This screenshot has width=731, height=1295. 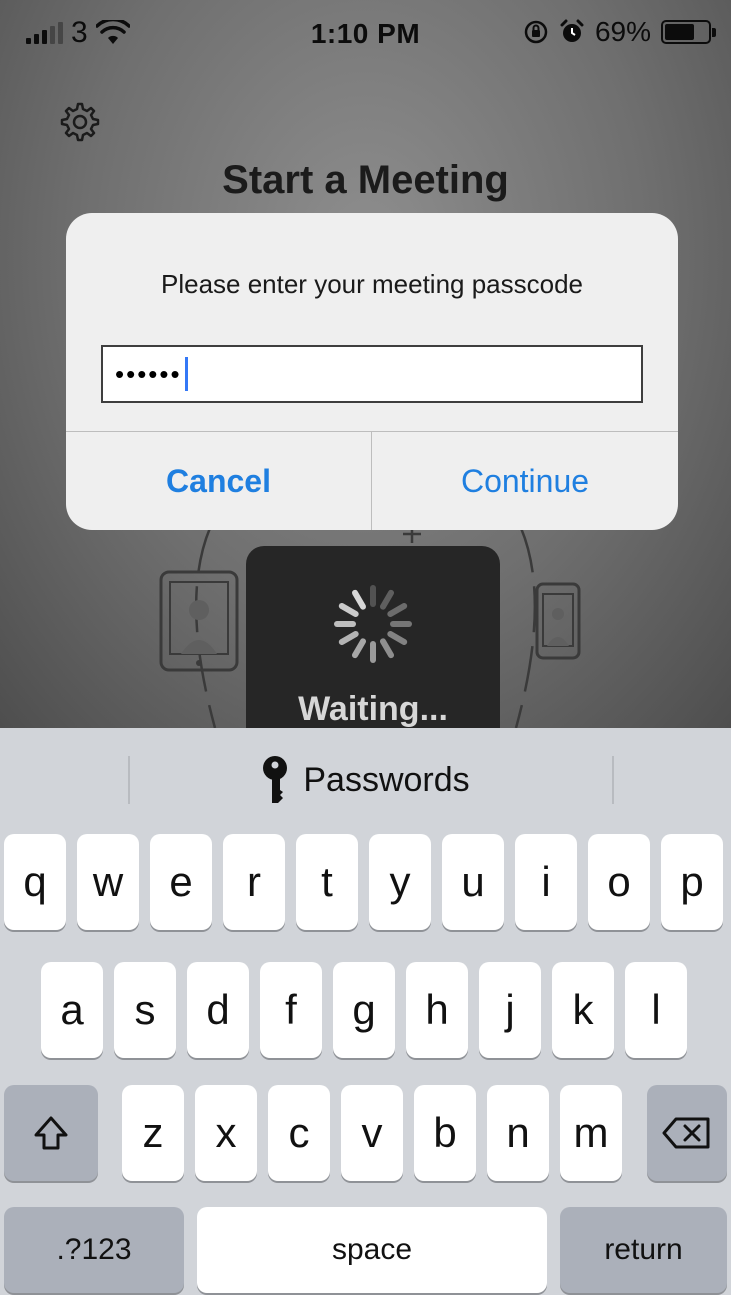 I want to click on passcode-value: ••••••, so click(x=148, y=373).